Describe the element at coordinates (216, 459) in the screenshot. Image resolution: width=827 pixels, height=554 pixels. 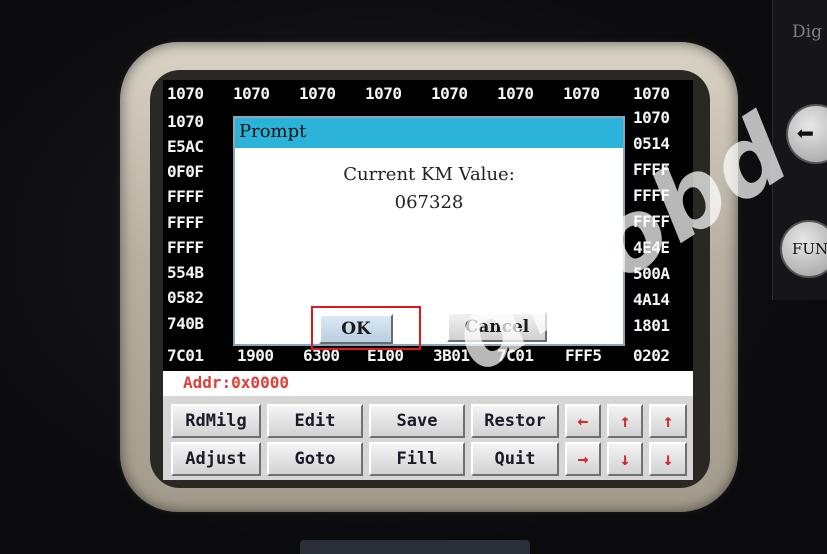
I see `adjust-button: Adjust` at that location.